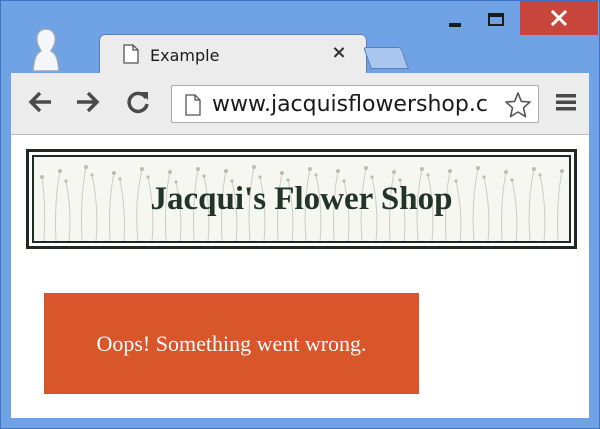  I want to click on reload-icon, so click(138, 102).